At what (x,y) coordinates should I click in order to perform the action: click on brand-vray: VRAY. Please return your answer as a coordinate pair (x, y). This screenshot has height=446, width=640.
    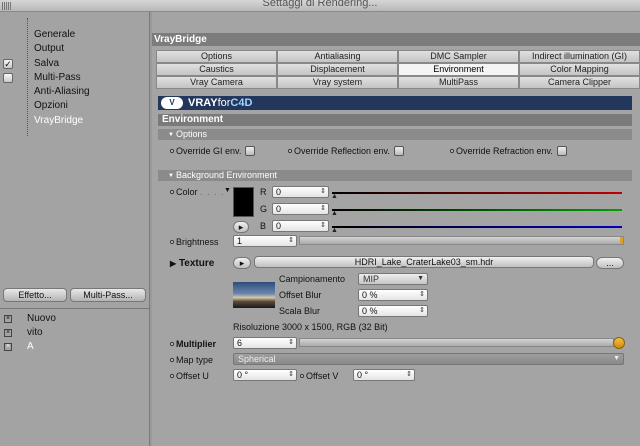
    Looking at the image, I should click on (203, 103).